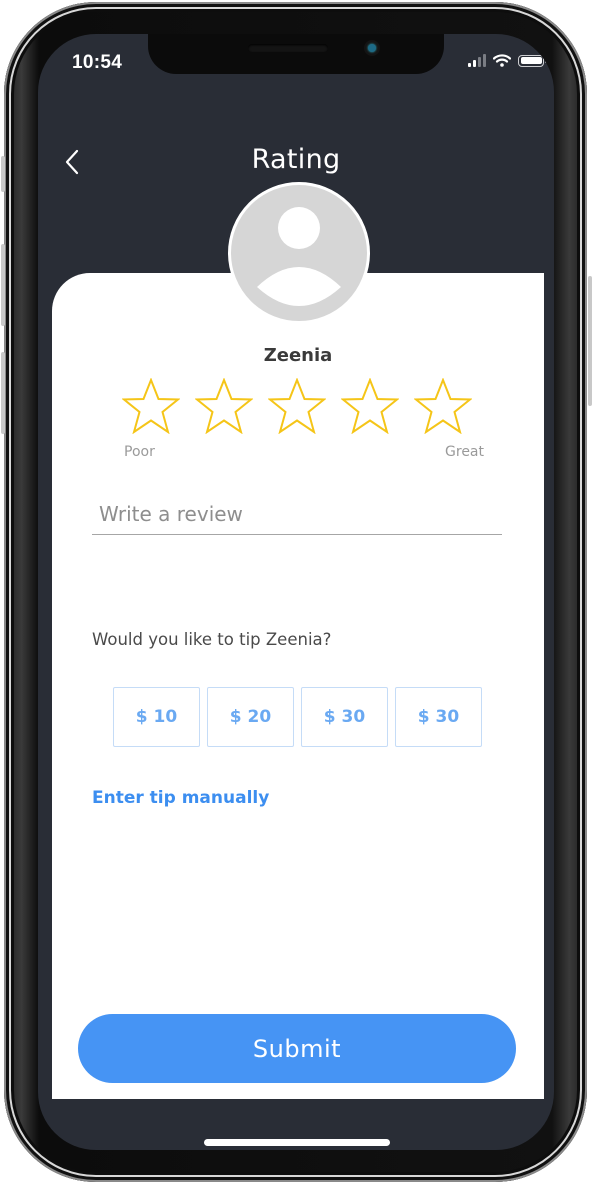 This screenshot has height=1185, width=593. Describe the element at coordinates (3, 285) in the screenshot. I see `volume-up-button` at that location.